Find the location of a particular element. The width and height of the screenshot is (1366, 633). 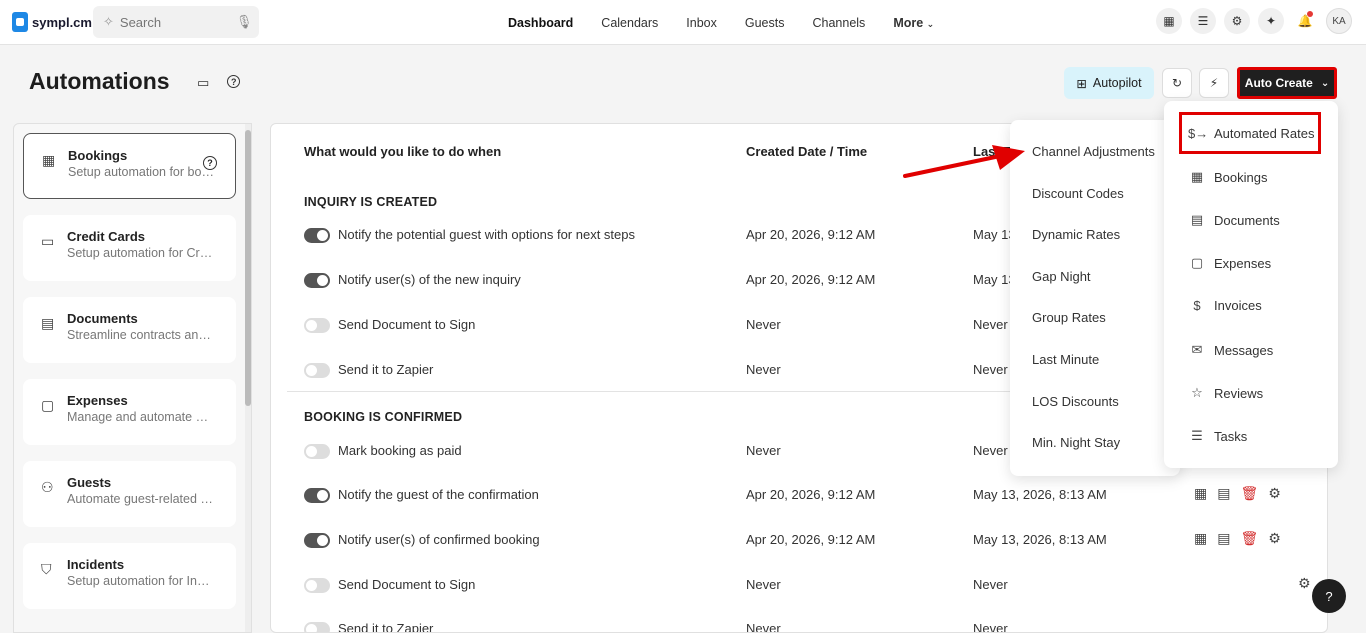

magic-icon: ✦ is located at coordinates (1271, 21).